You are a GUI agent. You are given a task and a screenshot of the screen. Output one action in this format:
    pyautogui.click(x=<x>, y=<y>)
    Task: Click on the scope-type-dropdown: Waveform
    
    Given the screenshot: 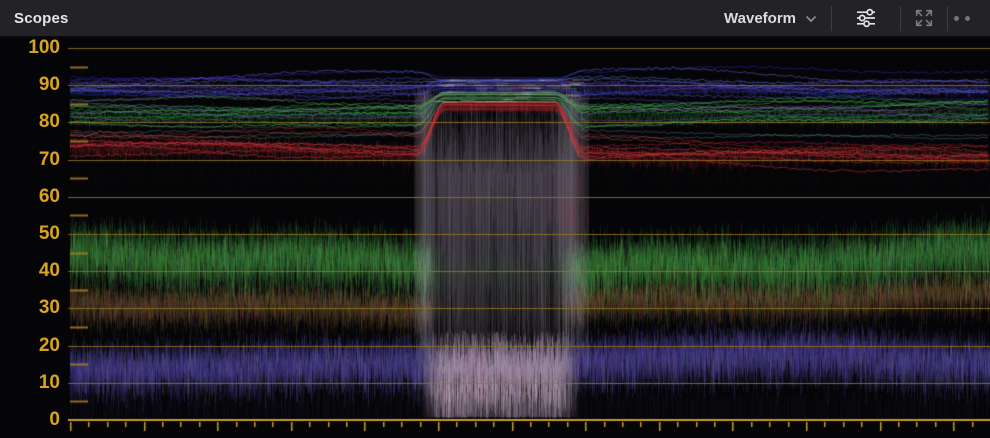 What is the action you would take?
    pyautogui.click(x=770, y=18)
    